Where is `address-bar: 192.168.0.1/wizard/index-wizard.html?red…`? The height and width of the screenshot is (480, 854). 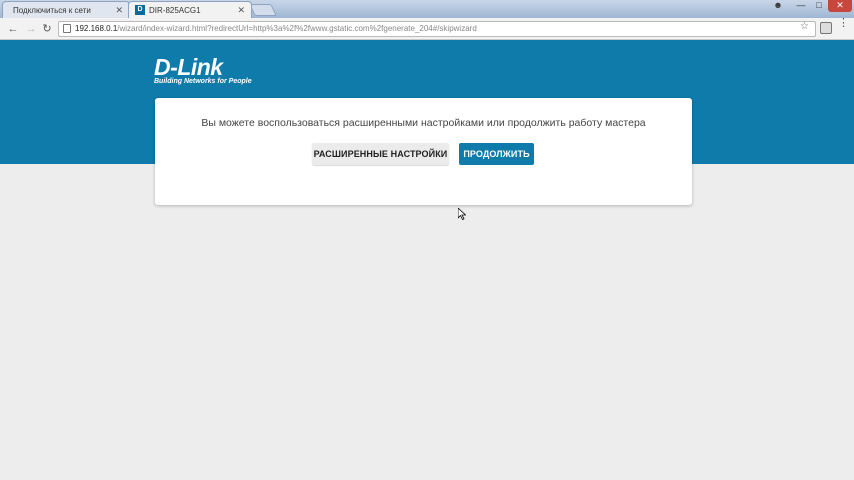 address-bar: 192.168.0.1/wizard/index-wizard.html?red… is located at coordinates (437, 29).